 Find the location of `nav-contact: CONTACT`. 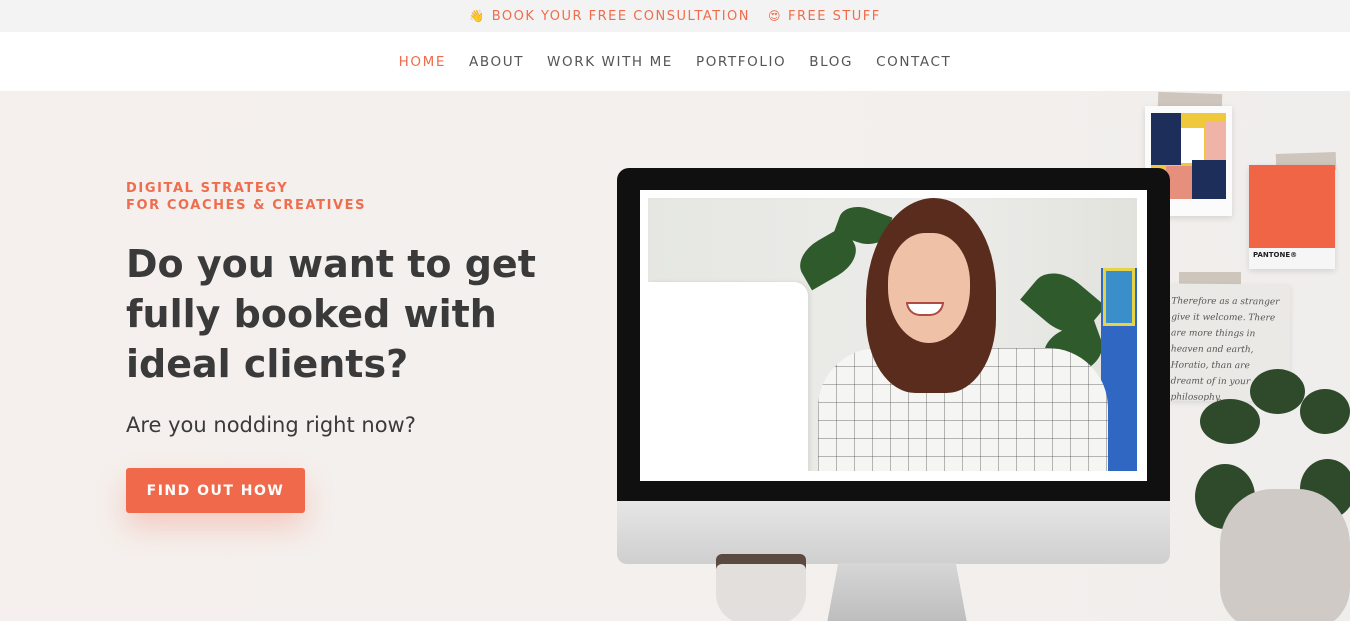

nav-contact: CONTACT is located at coordinates (913, 62).